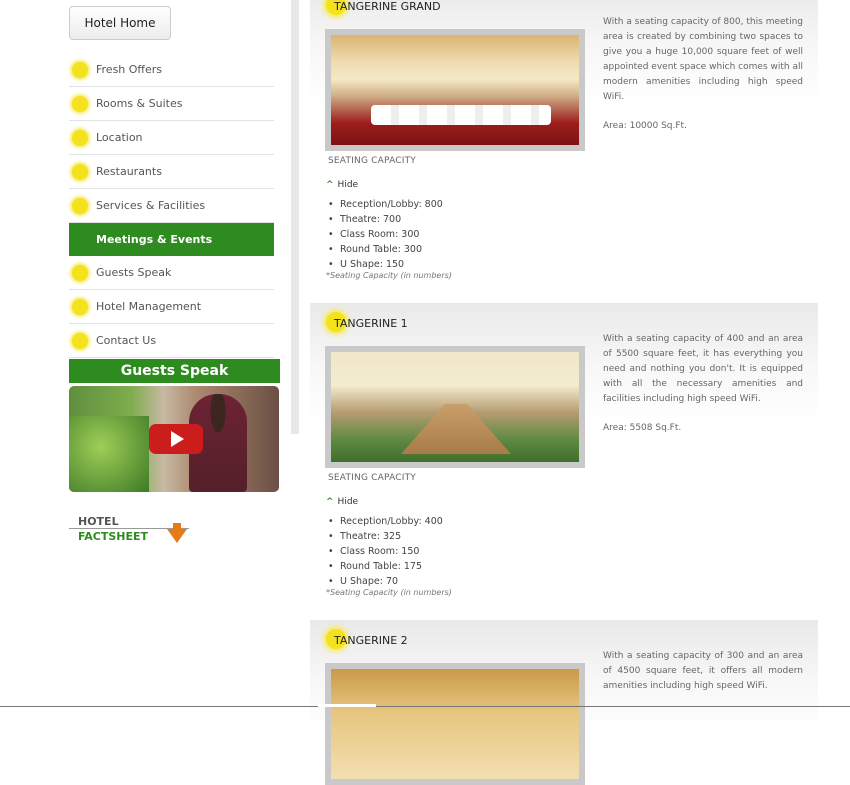 This screenshot has width=850, height=785. Describe the element at coordinates (385, 581) in the screenshot. I see `list-item: U Shape: 70` at that location.